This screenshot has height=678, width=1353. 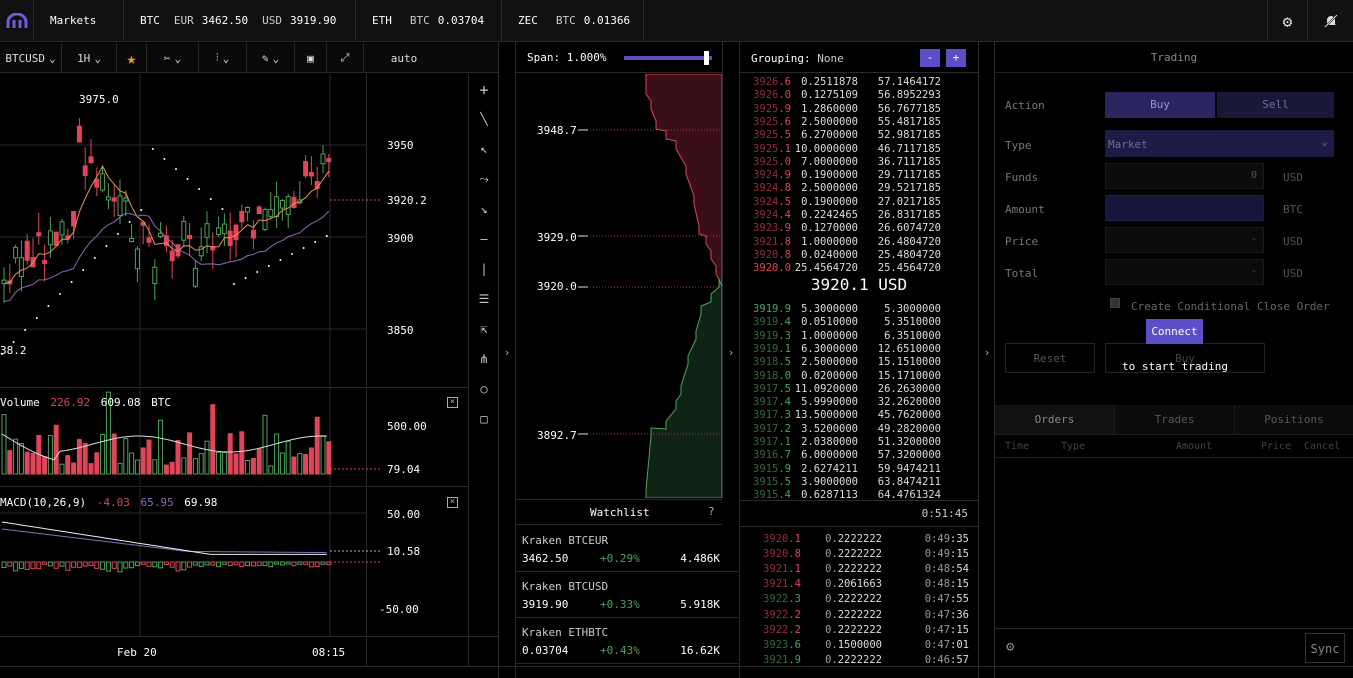 What do you see at coordinates (859, 228) in the screenshot?
I see `ask-row: 3923.9 0.1270000 26.6074720` at bounding box center [859, 228].